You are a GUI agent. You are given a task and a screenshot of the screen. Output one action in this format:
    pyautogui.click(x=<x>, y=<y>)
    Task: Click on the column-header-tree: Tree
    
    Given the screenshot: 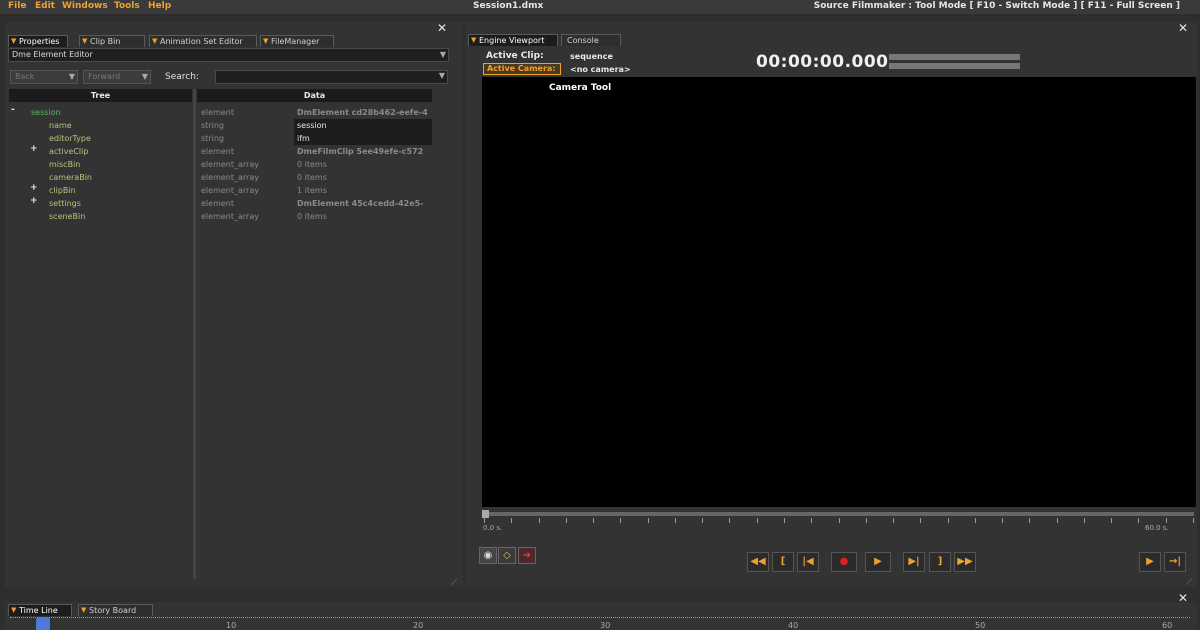 What is the action you would take?
    pyautogui.click(x=100, y=95)
    